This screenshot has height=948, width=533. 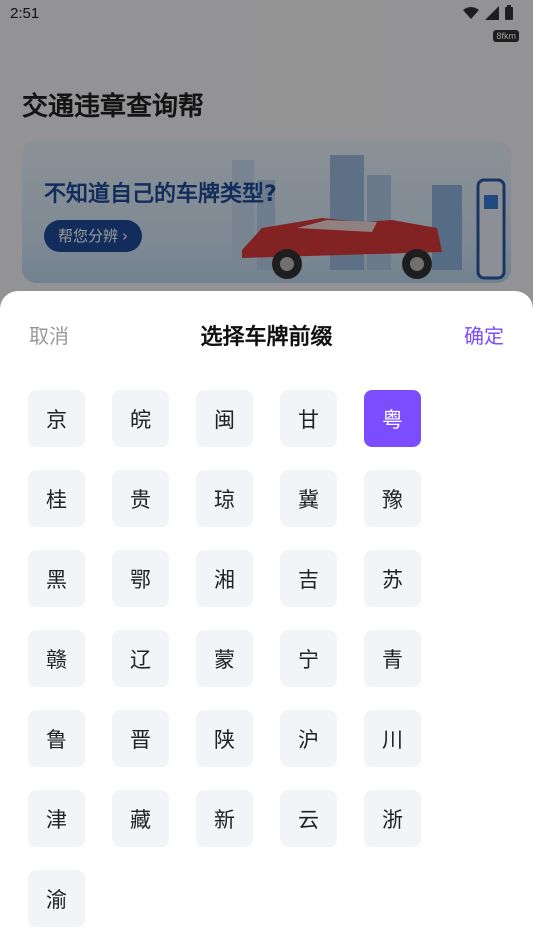 What do you see at coordinates (140, 578) in the screenshot?
I see `province-key: 鄂` at bounding box center [140, 578].